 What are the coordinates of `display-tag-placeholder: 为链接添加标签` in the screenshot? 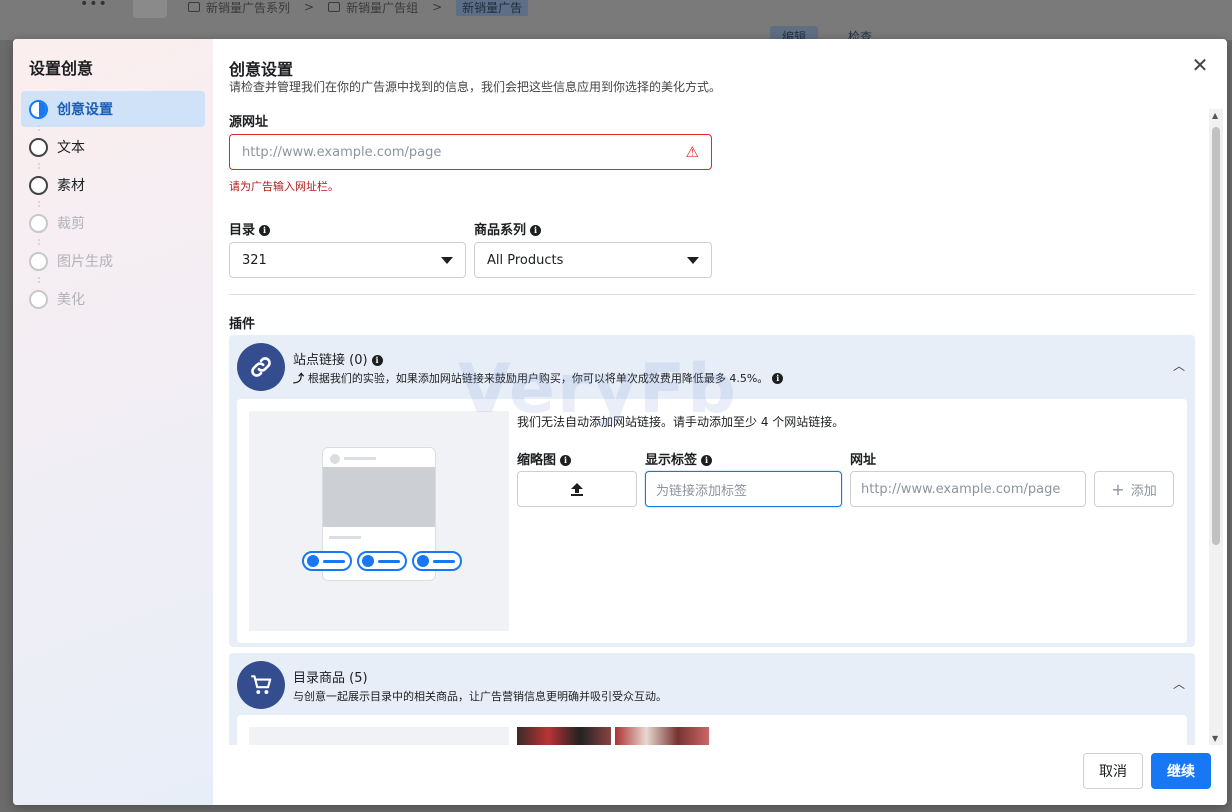 It's located at (702, 491).